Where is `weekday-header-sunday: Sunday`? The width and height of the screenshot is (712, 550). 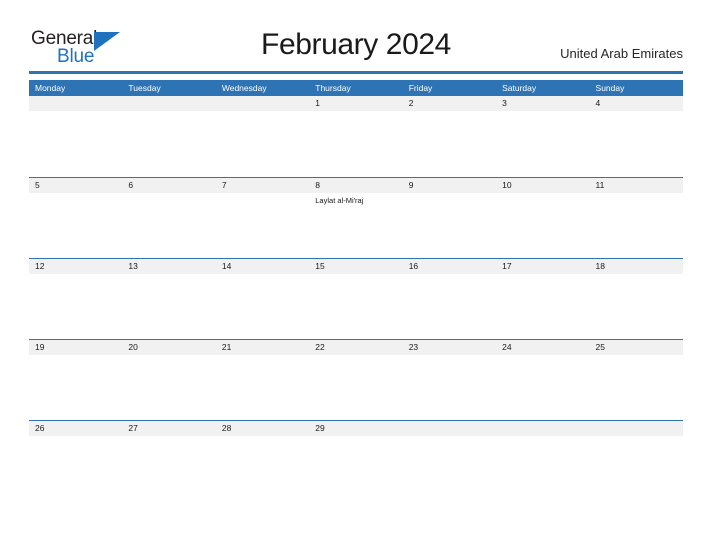
weekday-header-sunday: Sunday is located at coordinates (610, 88).